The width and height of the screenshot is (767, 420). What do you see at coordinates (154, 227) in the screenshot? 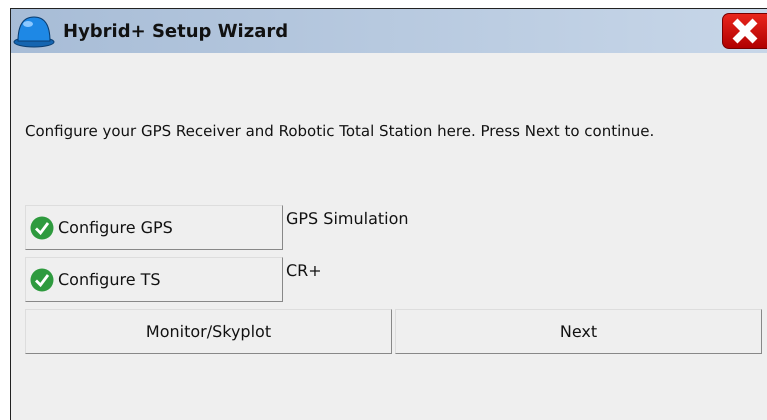
I see `configure-button: Configure GPS` at bounding box center [154, 227].